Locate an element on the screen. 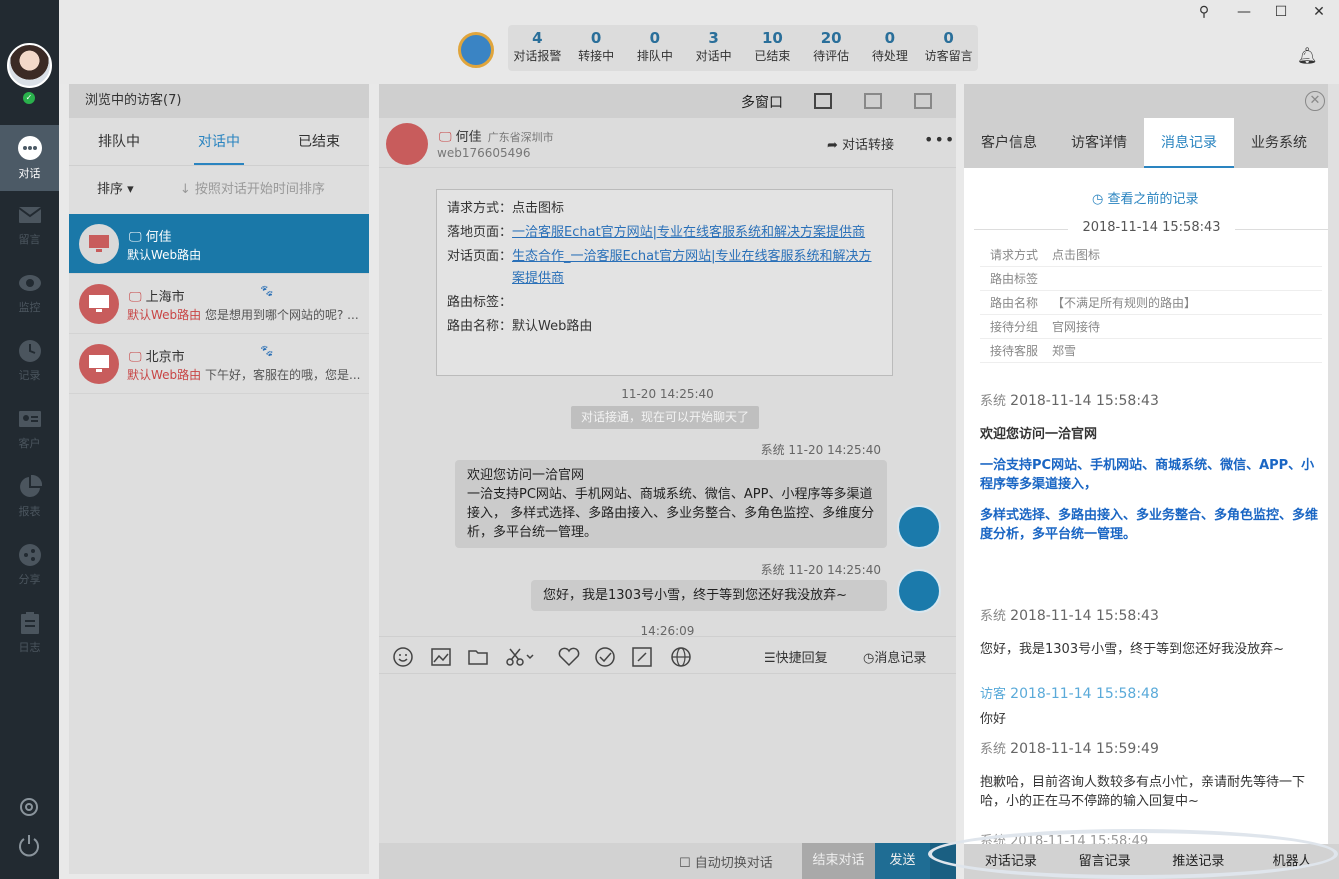  tab-customer-info: 客户信息 is located at coordinates (1009, 143).